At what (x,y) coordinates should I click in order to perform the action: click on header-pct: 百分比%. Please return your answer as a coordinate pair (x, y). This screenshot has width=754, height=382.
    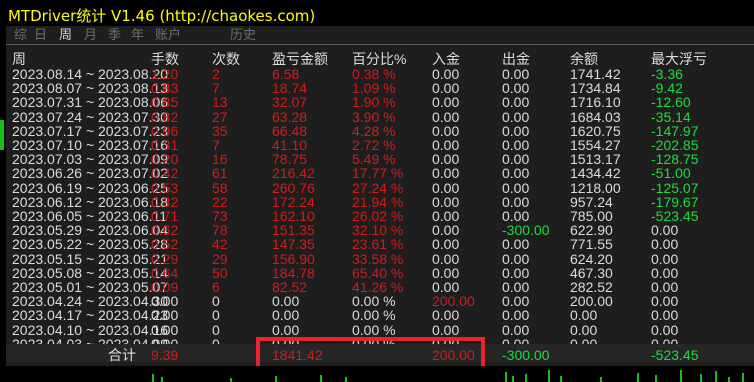
    Looking at the image, I should click on (379, 59).